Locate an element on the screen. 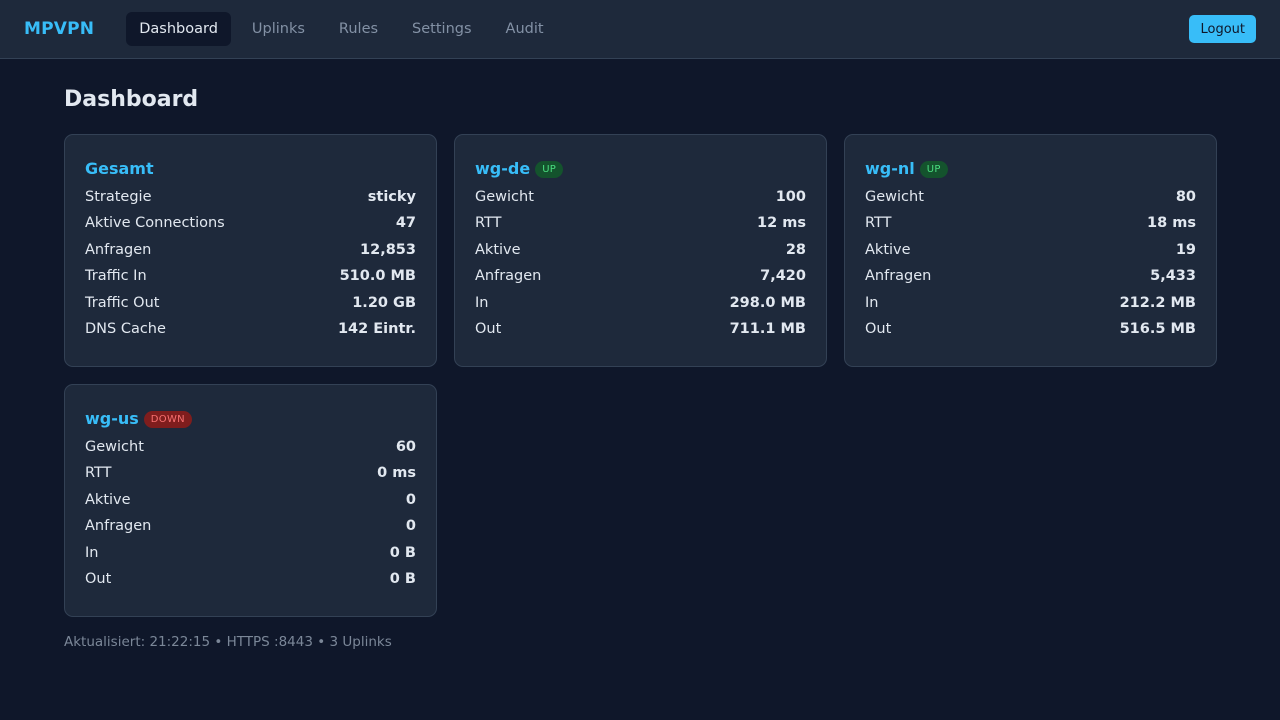  stat-label: Strategie is located at coordinates (118, 197).